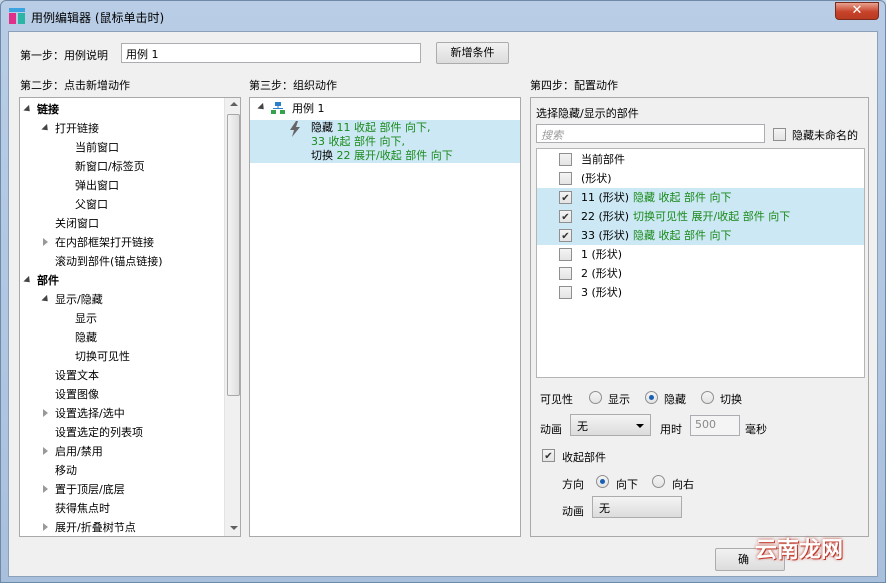  Describe the element at coordinates (79, 451) in the screenshot. I see `action-tree-item: 启用/禁用` at that location.